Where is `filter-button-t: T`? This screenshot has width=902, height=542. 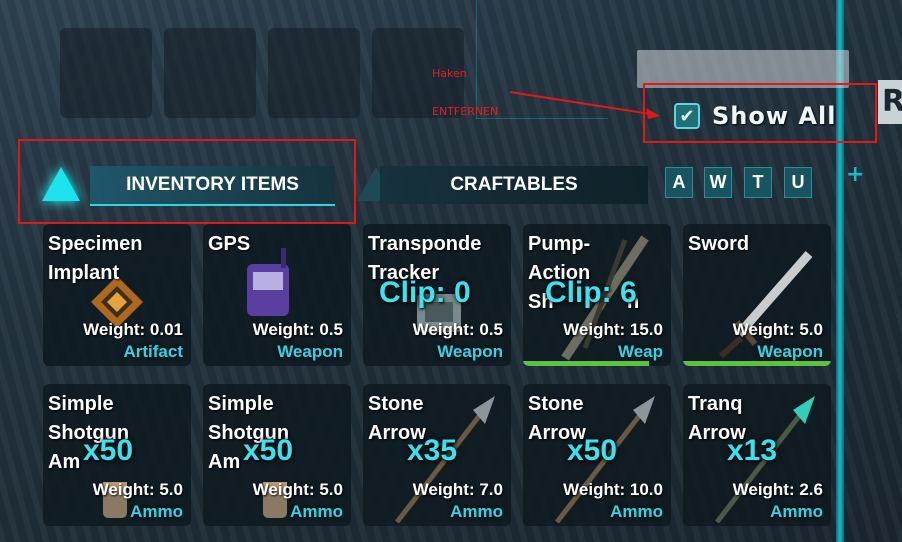 filter-button-t: T is located at coordinates (758, 182).